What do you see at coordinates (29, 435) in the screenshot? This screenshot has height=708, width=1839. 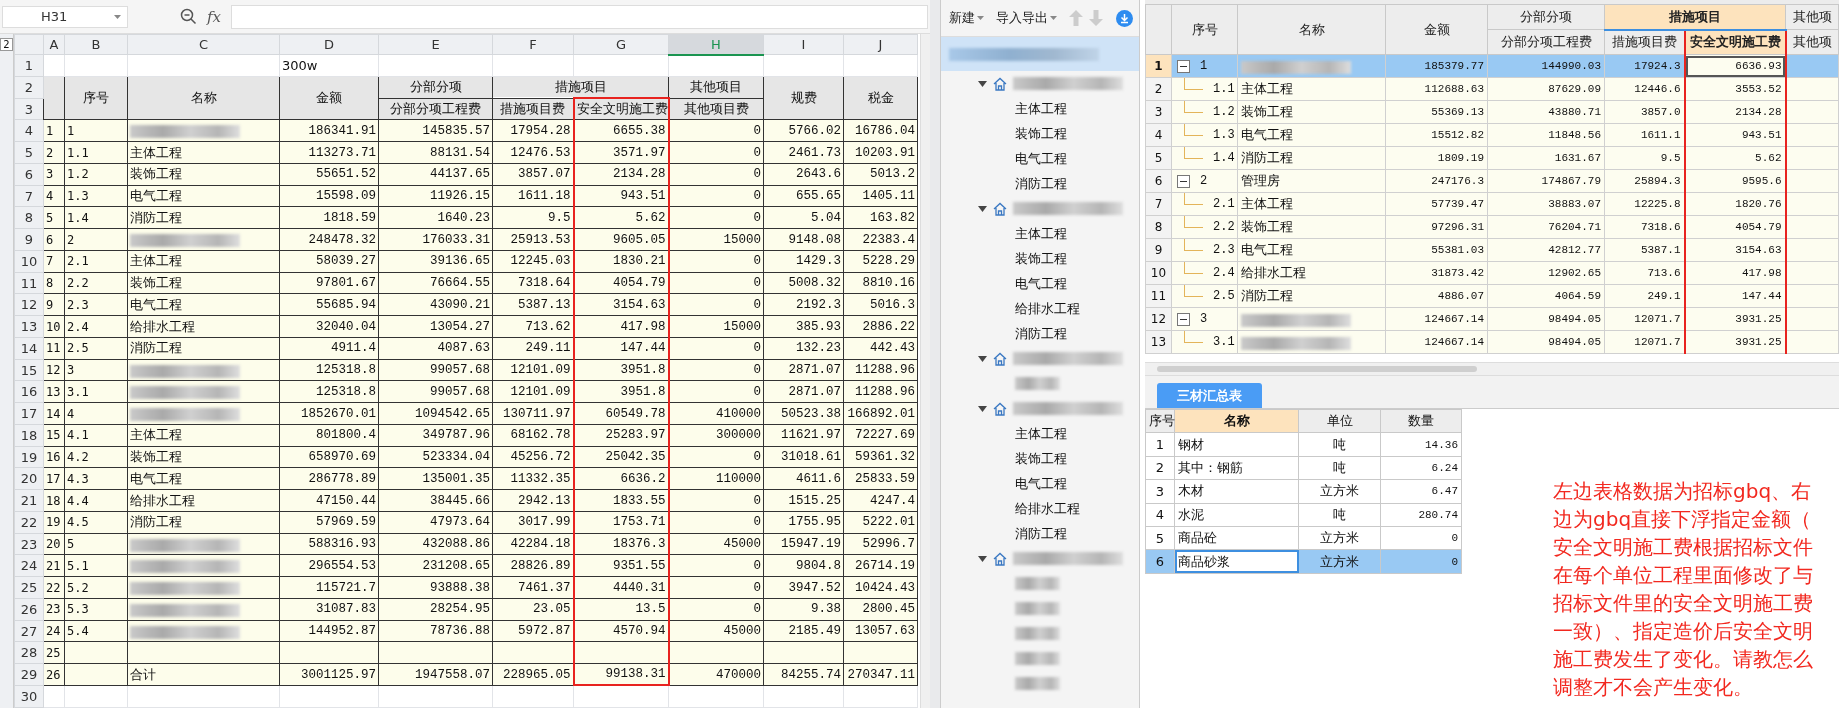 I see `row-number: 18` at bounding box center [29, 435].